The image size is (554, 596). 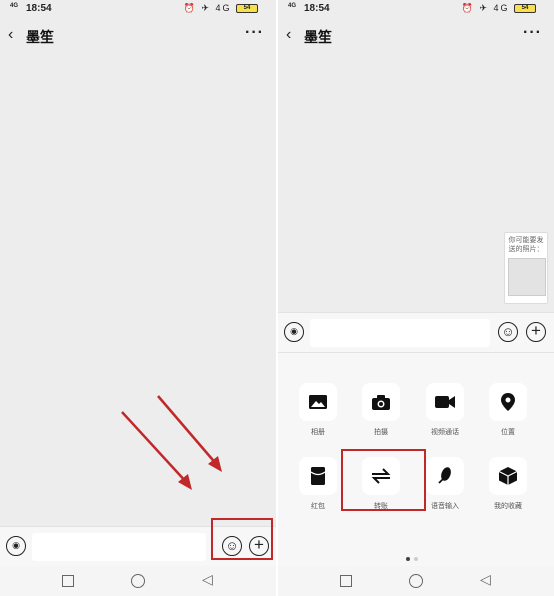 What do you see at coordinates (318, 432) in the screenshot?
I see `tile-label: 相册` at bounding box center [318, 432].